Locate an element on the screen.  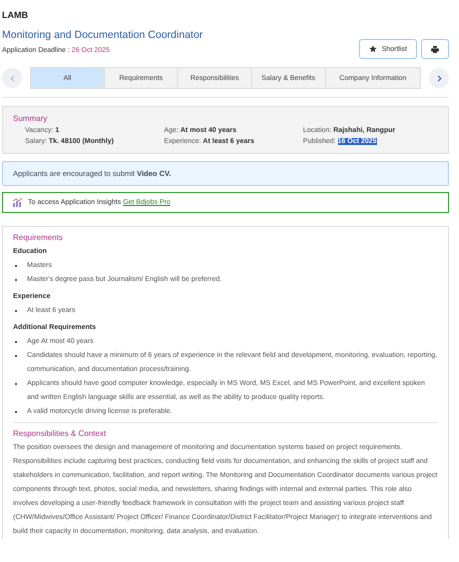
printer-icon is located at coordinates (435, 49).